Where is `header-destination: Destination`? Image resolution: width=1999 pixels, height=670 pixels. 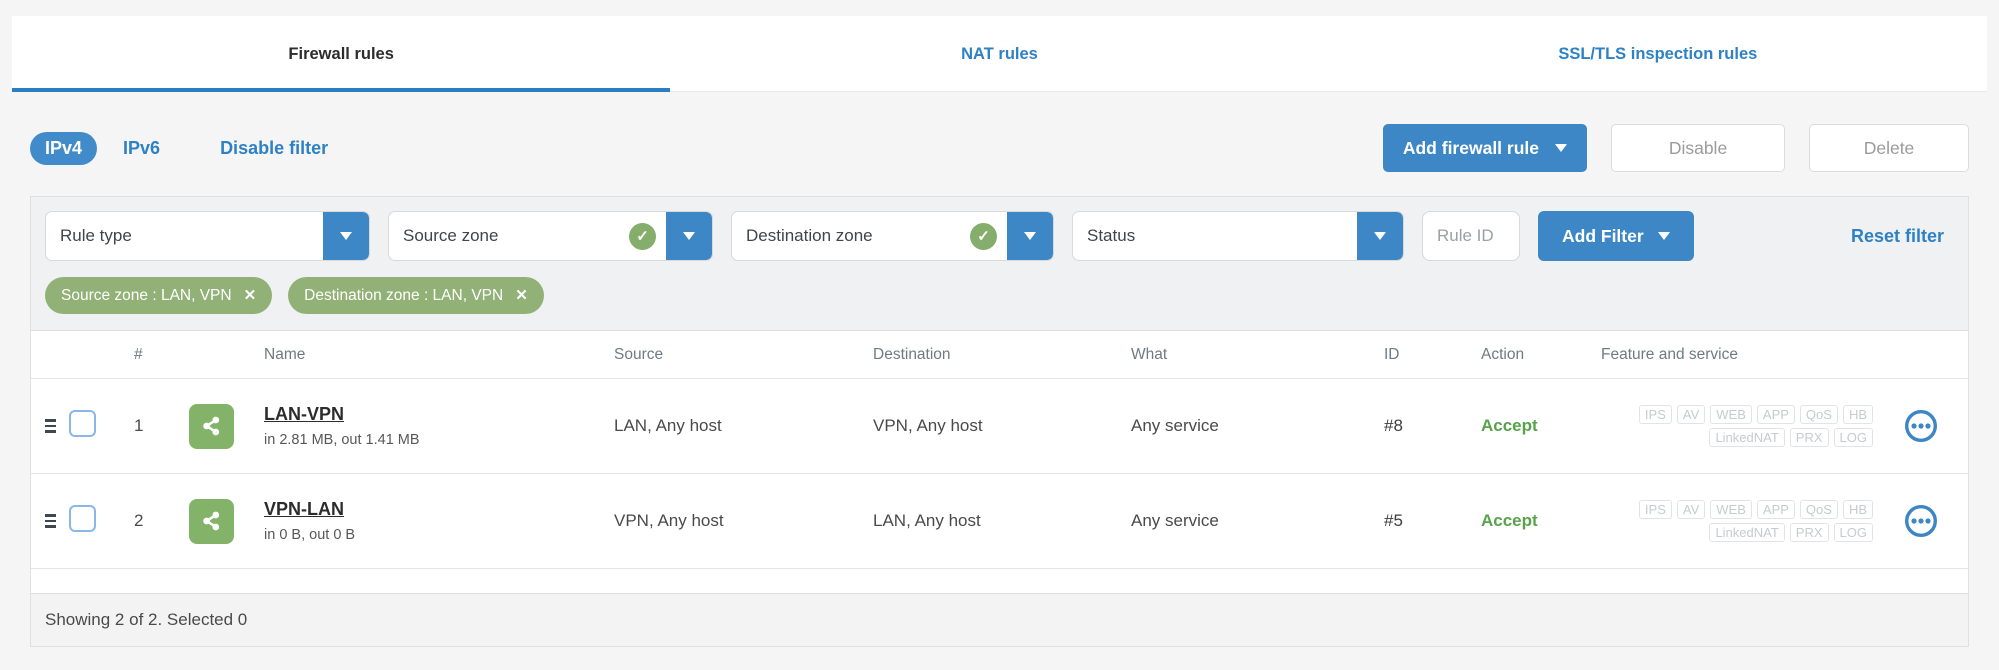
header-destination: Destination is located at coordinates (912, 354).